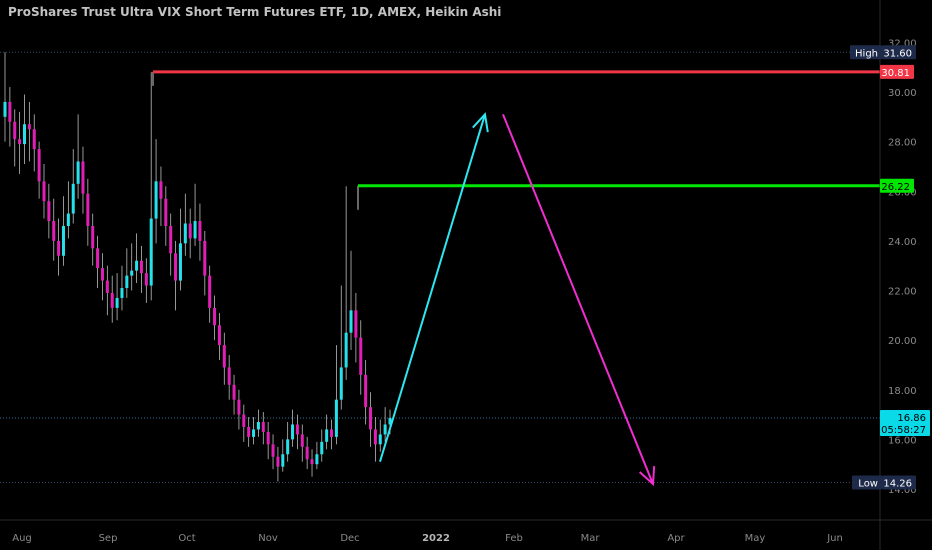 The height and width of the screenshot is (550, 932). What do you see at coordinates (268, 538) in the screenshot?
I see `time-tick-label: Nov` at bounding box center [268, 538].